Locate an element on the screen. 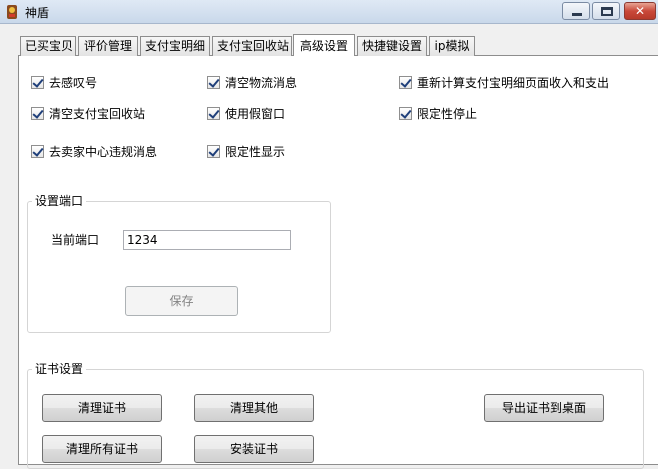 Image resolution: width=658 pixels, height=469 pixels. tab-alipay-details: 支付宝明细 is located at coordinates (175, 46).